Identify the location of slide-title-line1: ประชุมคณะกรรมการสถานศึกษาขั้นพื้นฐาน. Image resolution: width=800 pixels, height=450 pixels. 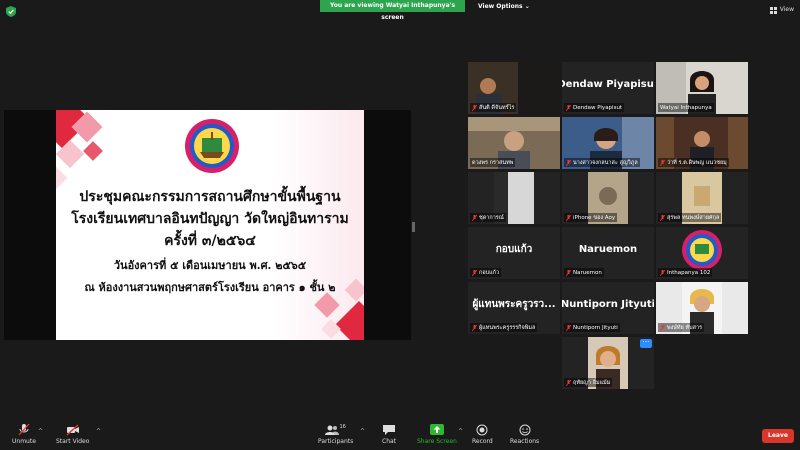
(210, 197).